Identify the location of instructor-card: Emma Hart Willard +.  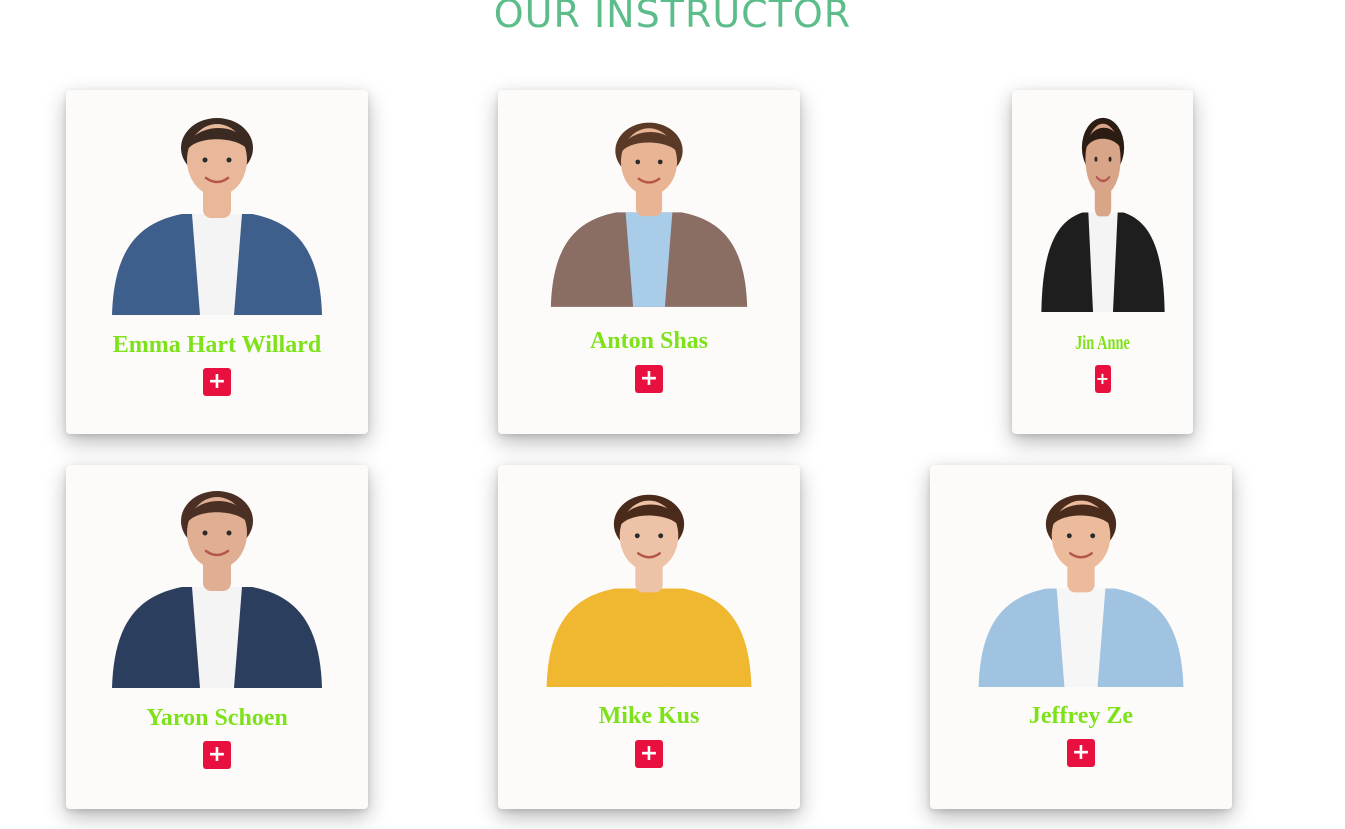
(217, 262).